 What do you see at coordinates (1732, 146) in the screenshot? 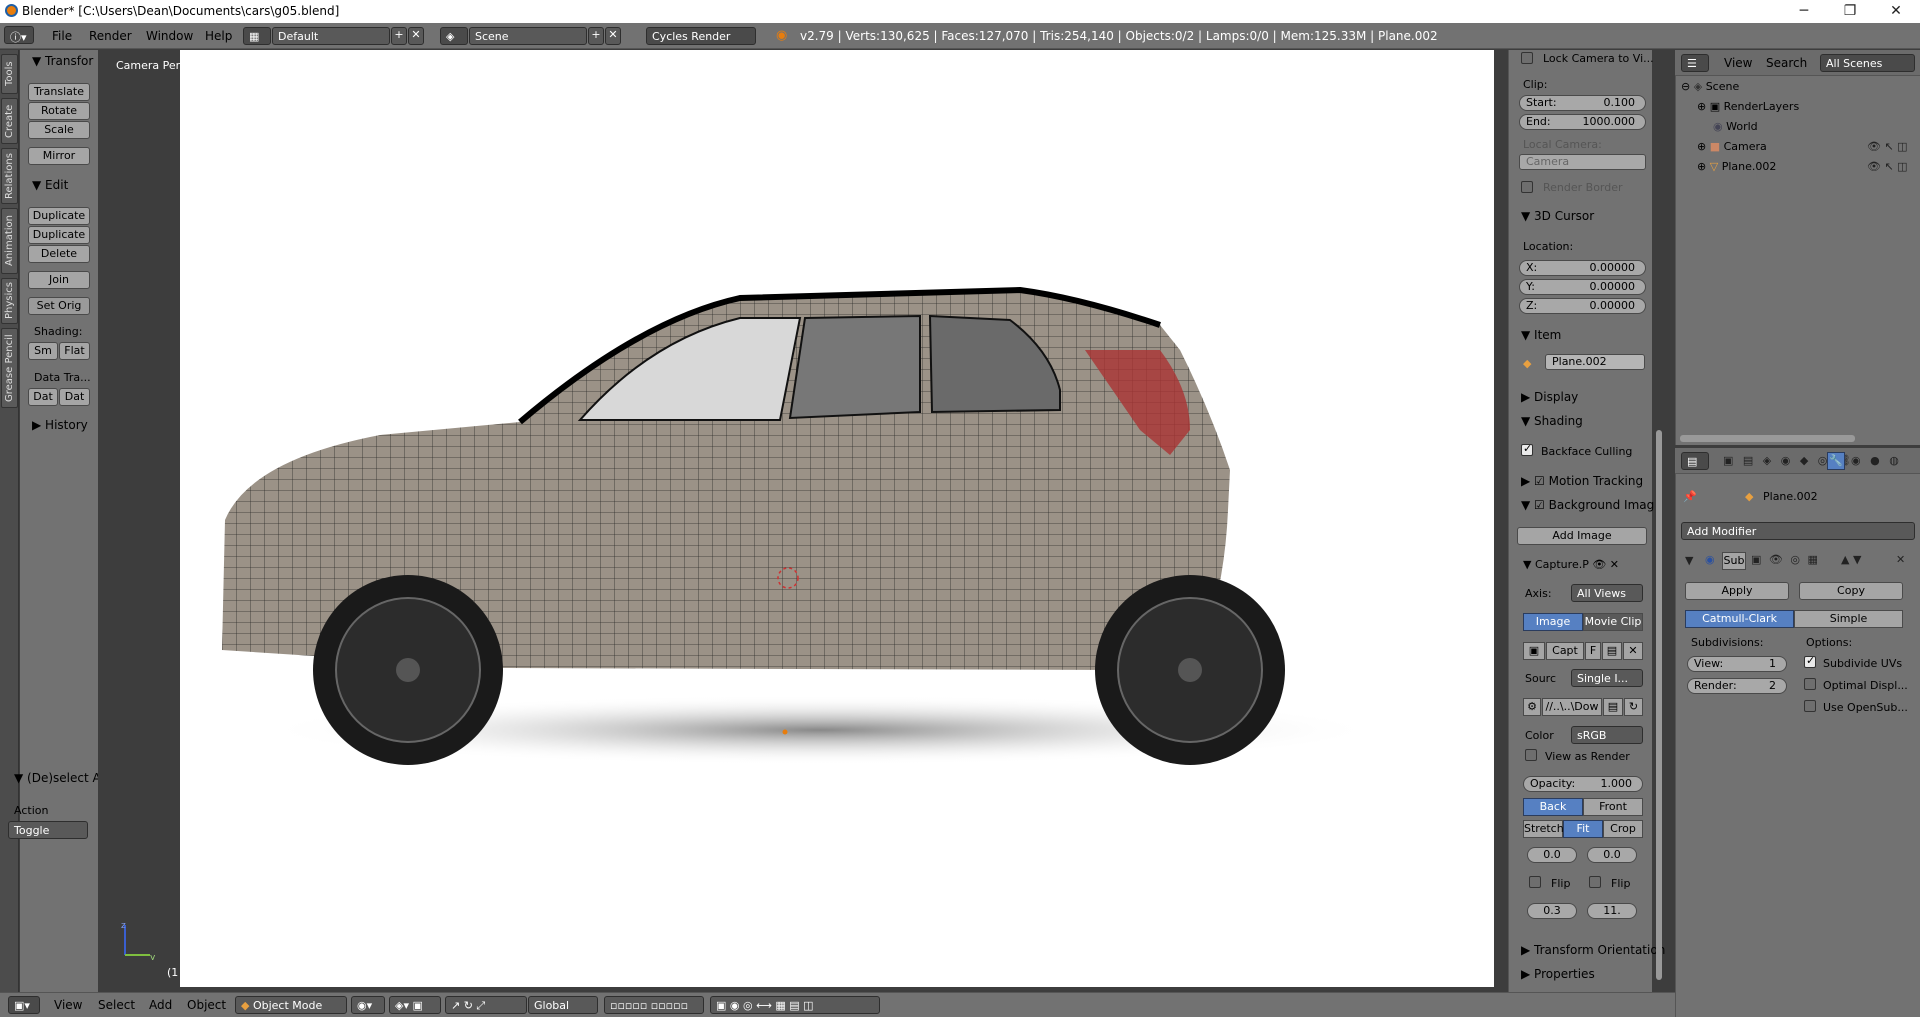
I see `outliner-item-camera: ⊕ ■ Camera` at bounding box center [1732, 146].